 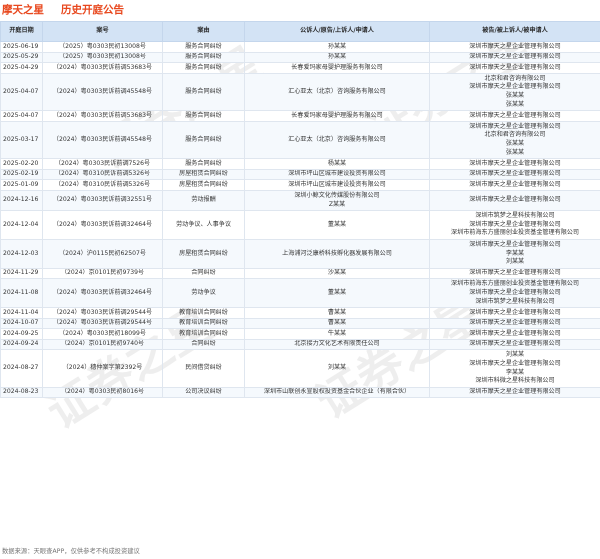 I want to click on defendant-name: 李某某, so click(x=515, y=253).